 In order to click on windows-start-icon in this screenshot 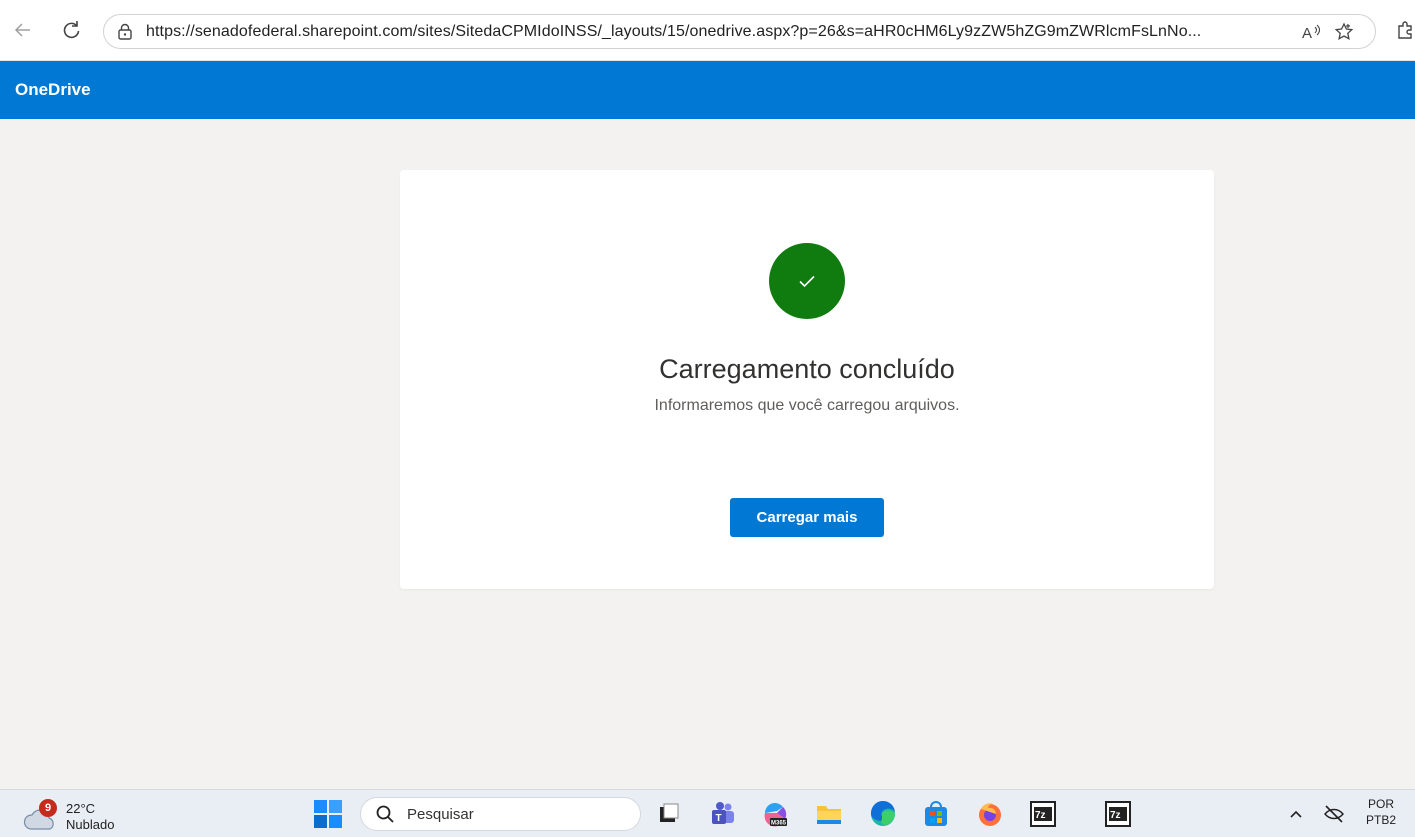, I will do `click(328, 814)`.